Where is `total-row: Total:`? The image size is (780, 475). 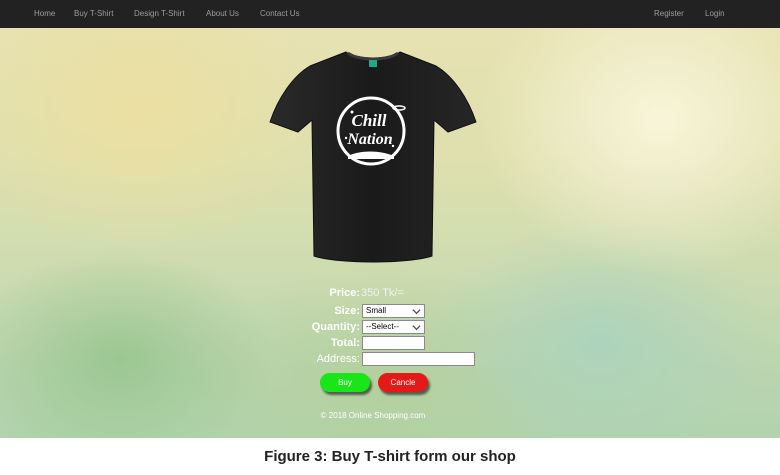 total-row: Total: is located at coordinates (390, 343).